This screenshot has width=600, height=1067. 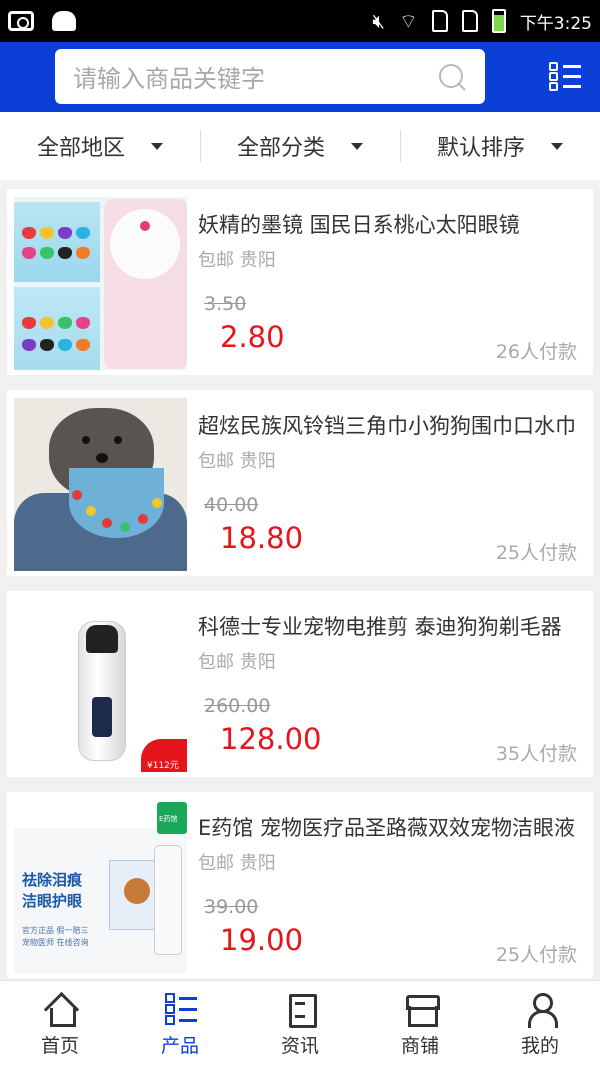 What do you see at coordinates (80, 148) in the screenshot?
I see `filter-label: 全部地区` at bounding box center [80, 148].